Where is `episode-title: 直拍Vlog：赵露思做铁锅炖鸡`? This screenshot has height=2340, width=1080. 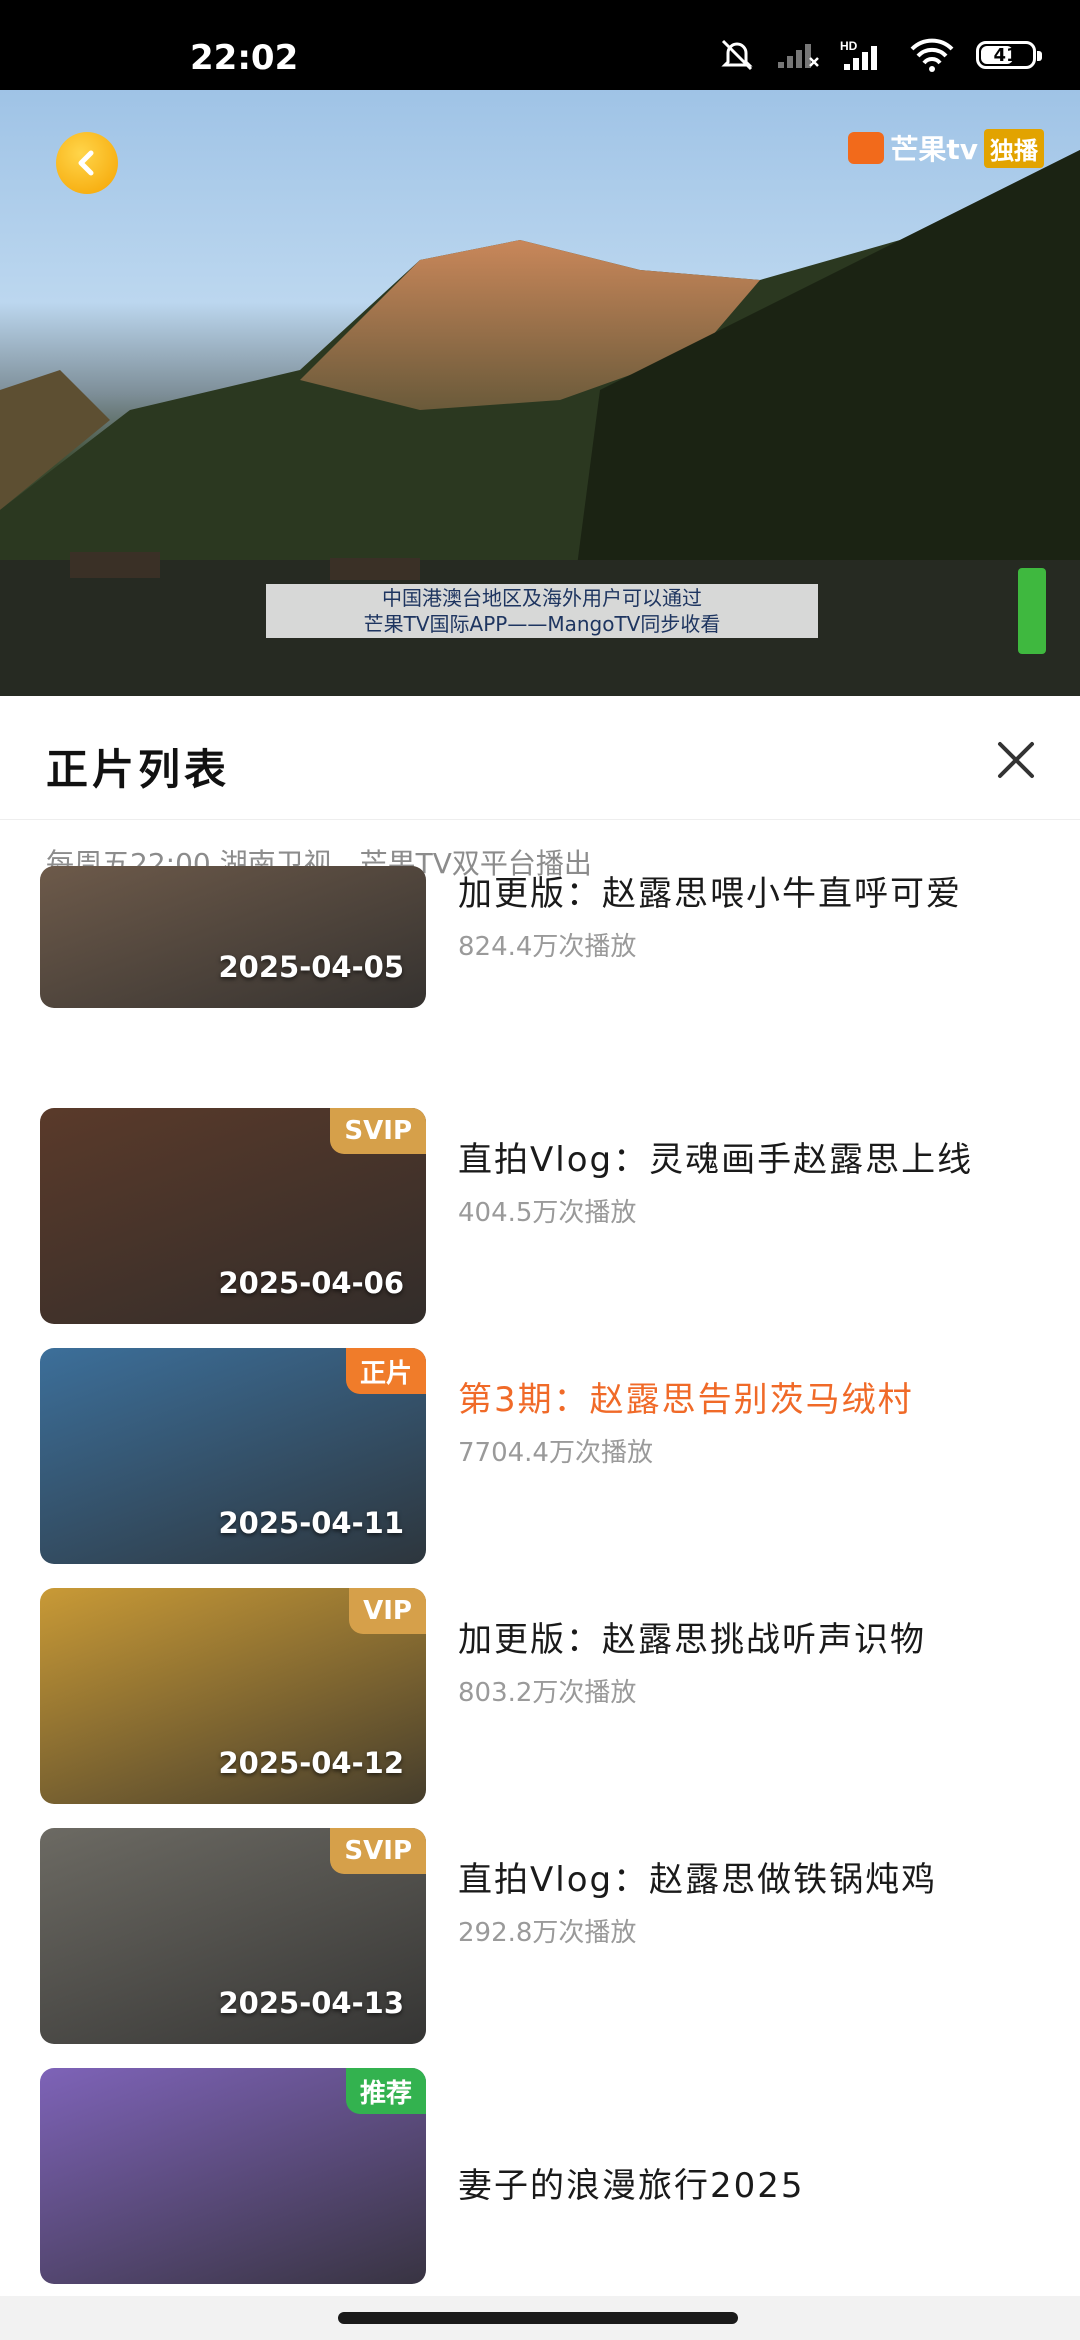
episode-title: 直拍Vlog：赵露思做铁锅炖鸡 is located at coordinates (698, 1880).